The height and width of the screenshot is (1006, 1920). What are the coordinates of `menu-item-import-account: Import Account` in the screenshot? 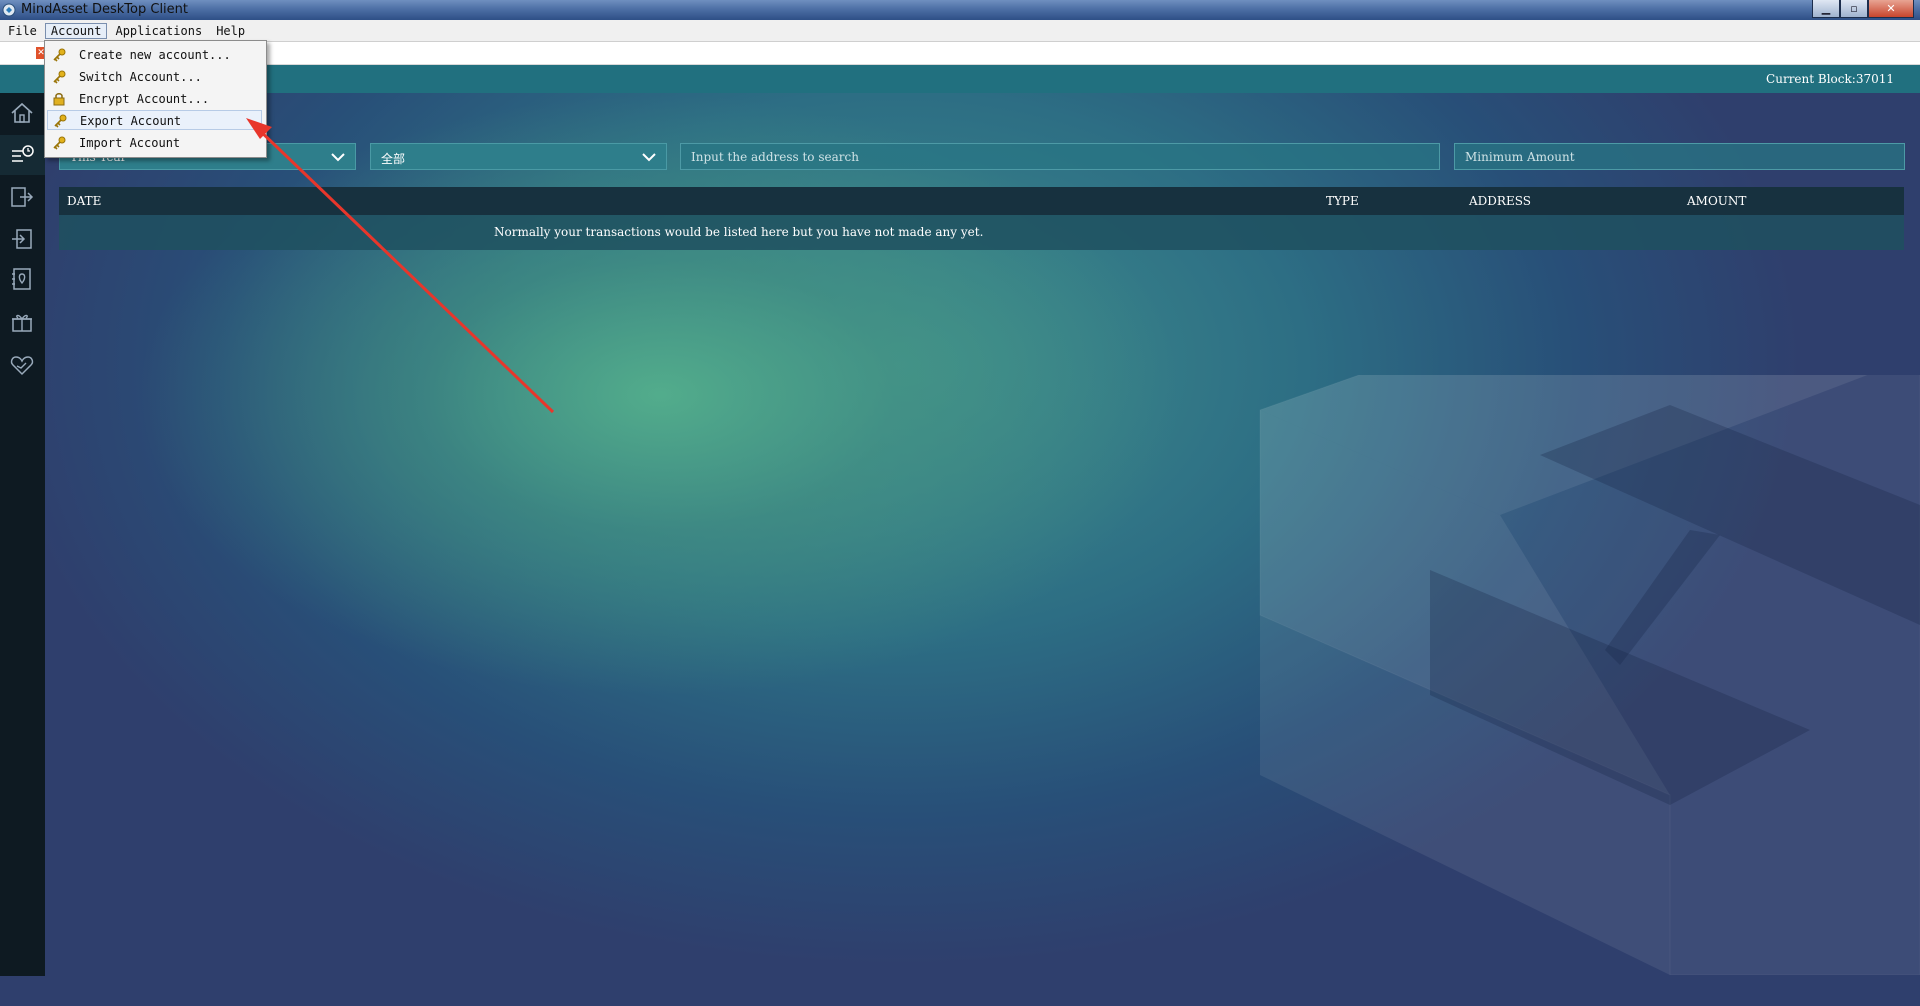 It's located at (154, 143).